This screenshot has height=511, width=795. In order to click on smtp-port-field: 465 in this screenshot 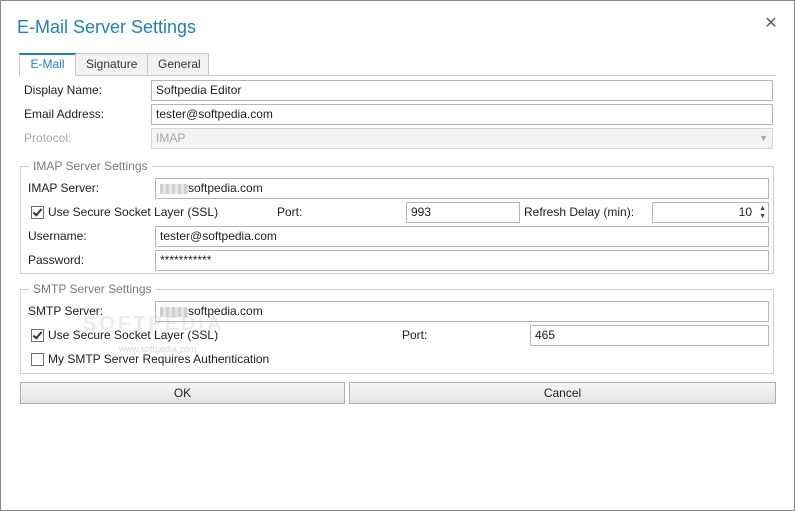, I will do `click(649, 335)`.